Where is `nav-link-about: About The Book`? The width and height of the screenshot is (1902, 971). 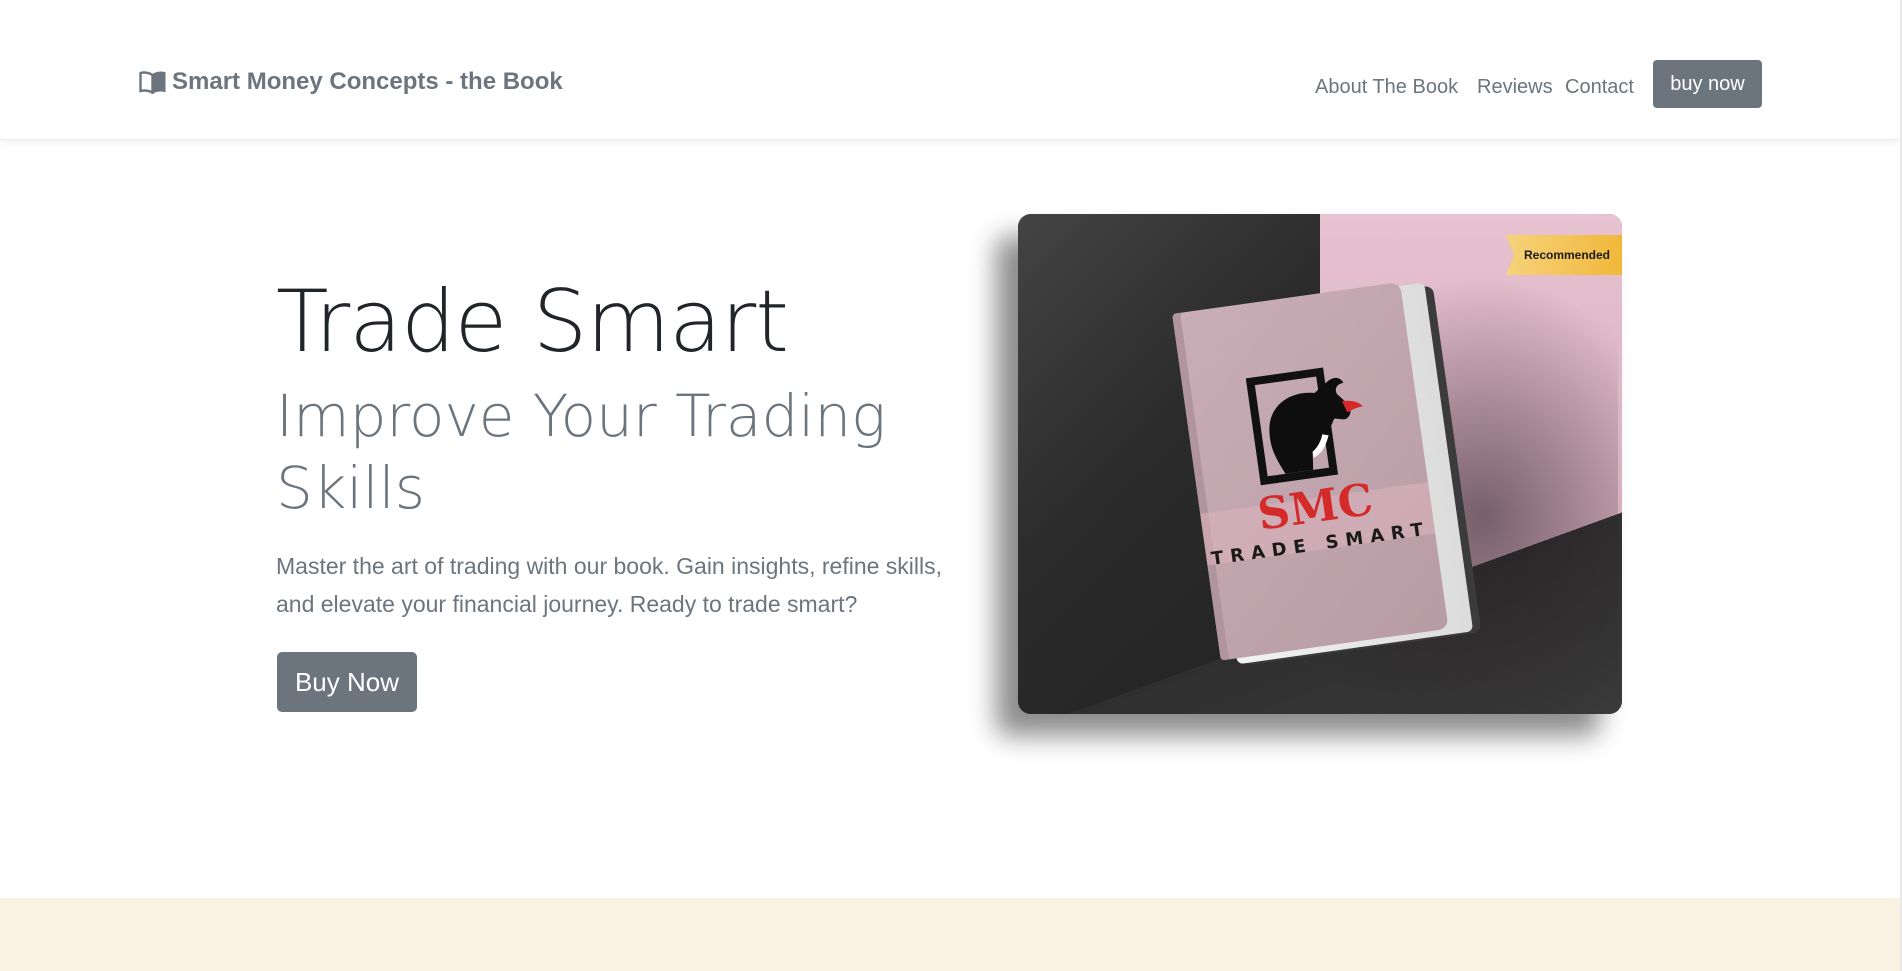
nav-link-about: About The Book is located at coordinates (1386, 87).